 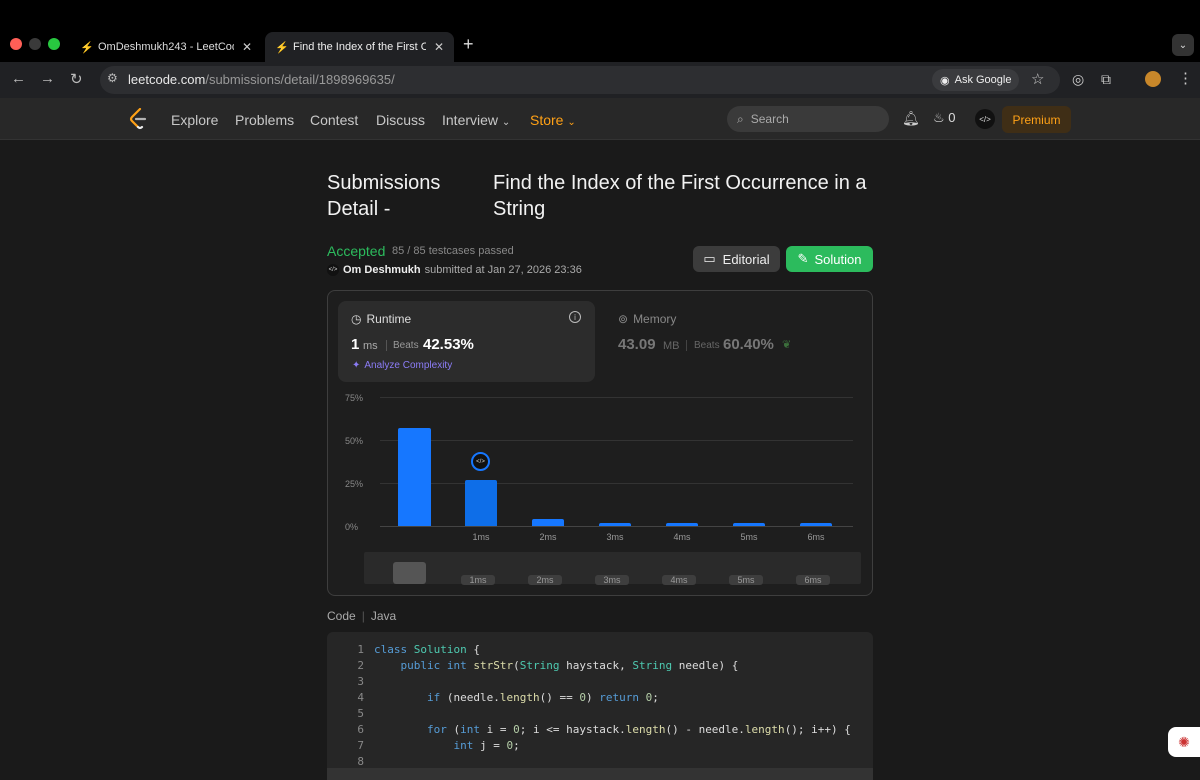 I want to click on line-number: 1, so click(x=360, y=649).